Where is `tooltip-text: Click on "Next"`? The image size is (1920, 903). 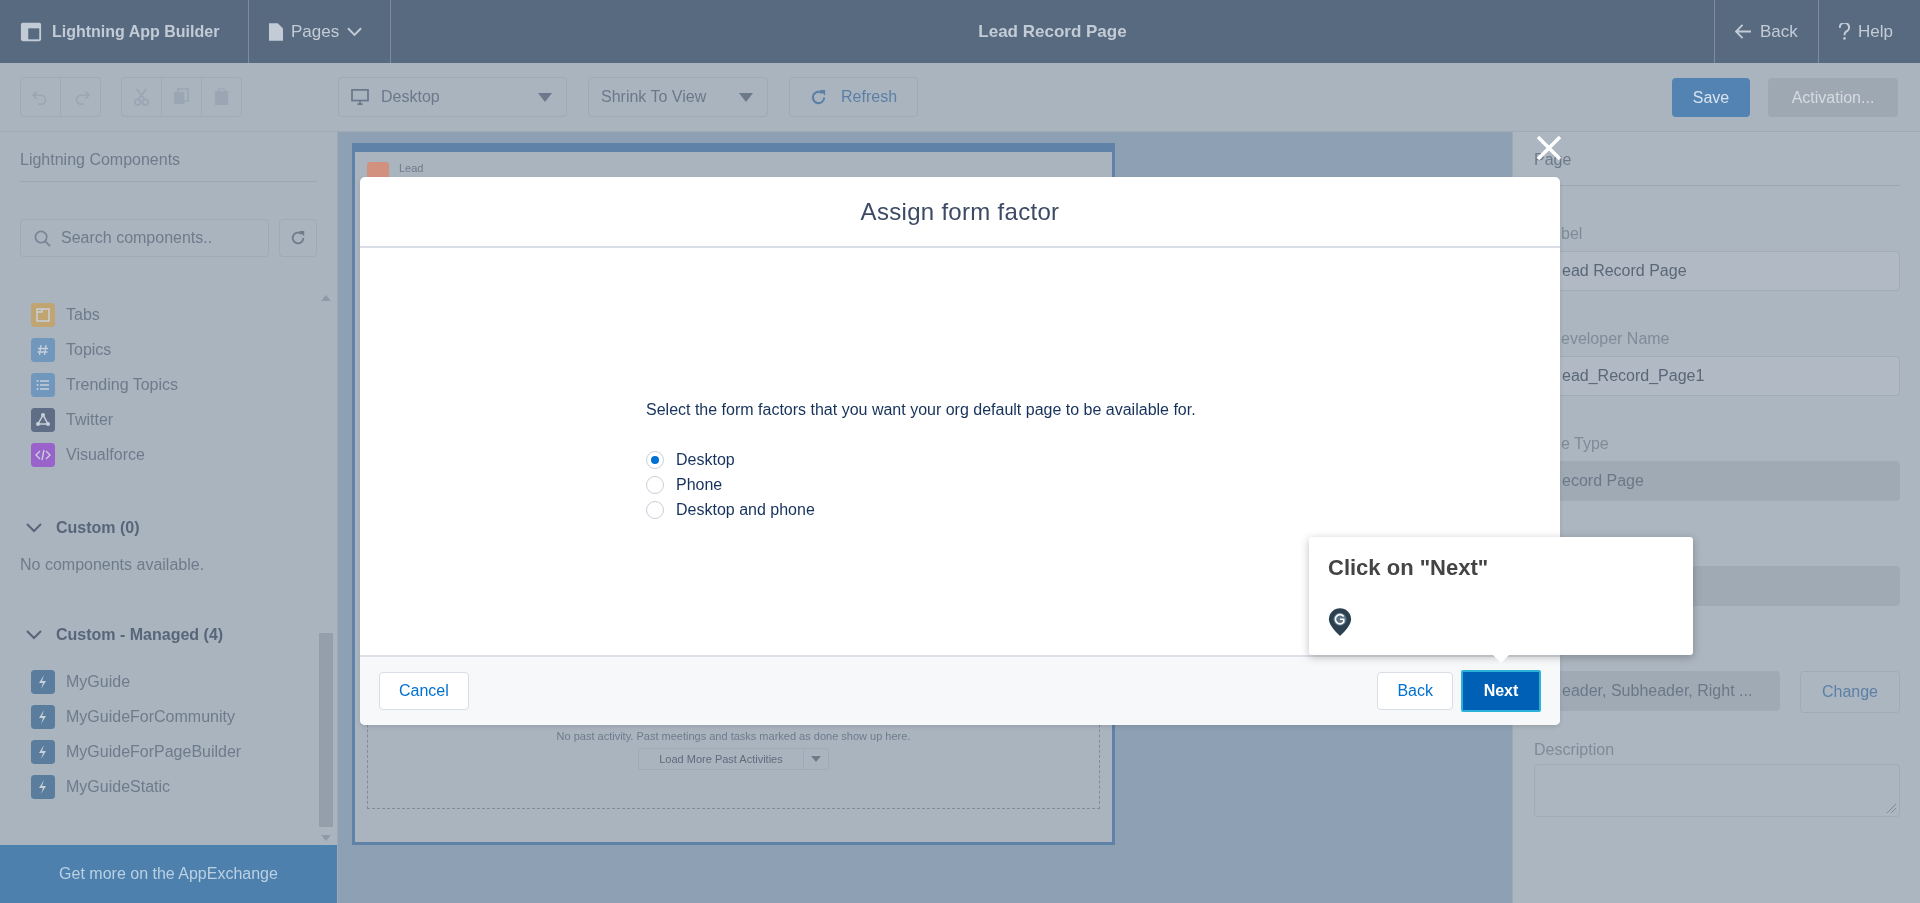 tooltip-text: Click on "Next" is located at coordinates (1409, 568).